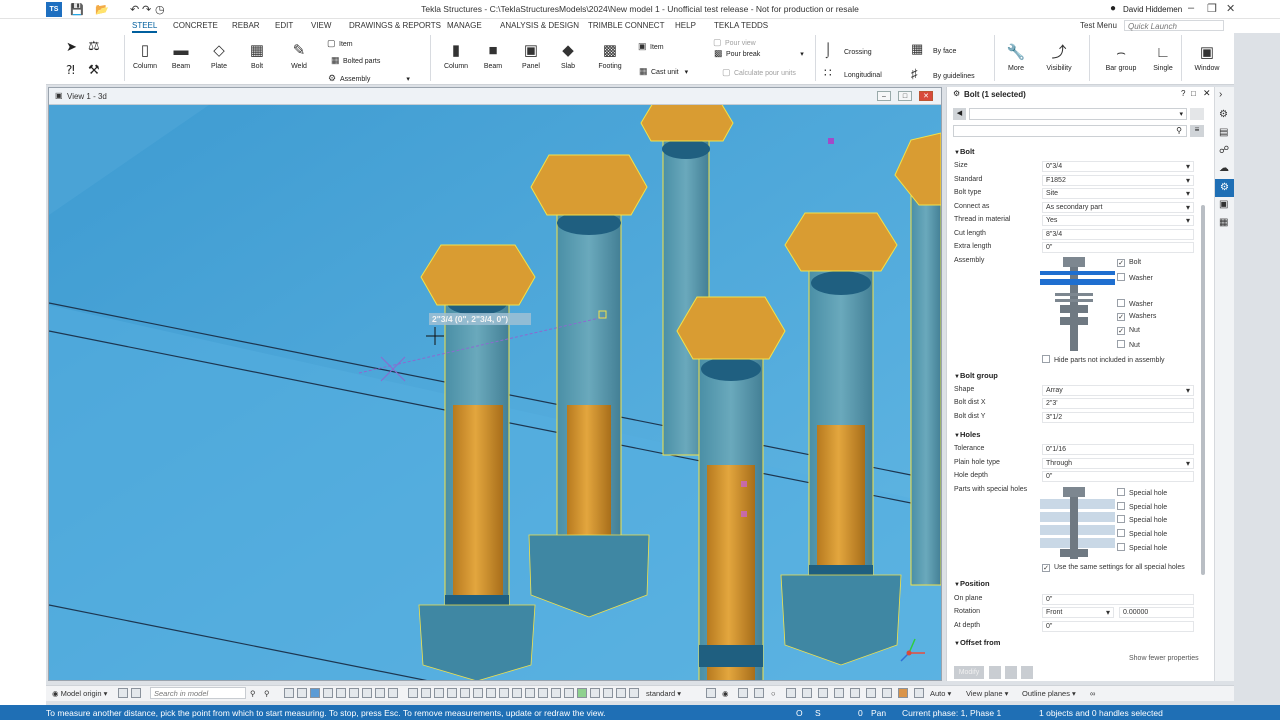  What do you see at coordinates (539, 25) in the screenshot?
I see `menu-analysis-design: ANALYSIS & DESIGN` at bounding box center [539, 25].